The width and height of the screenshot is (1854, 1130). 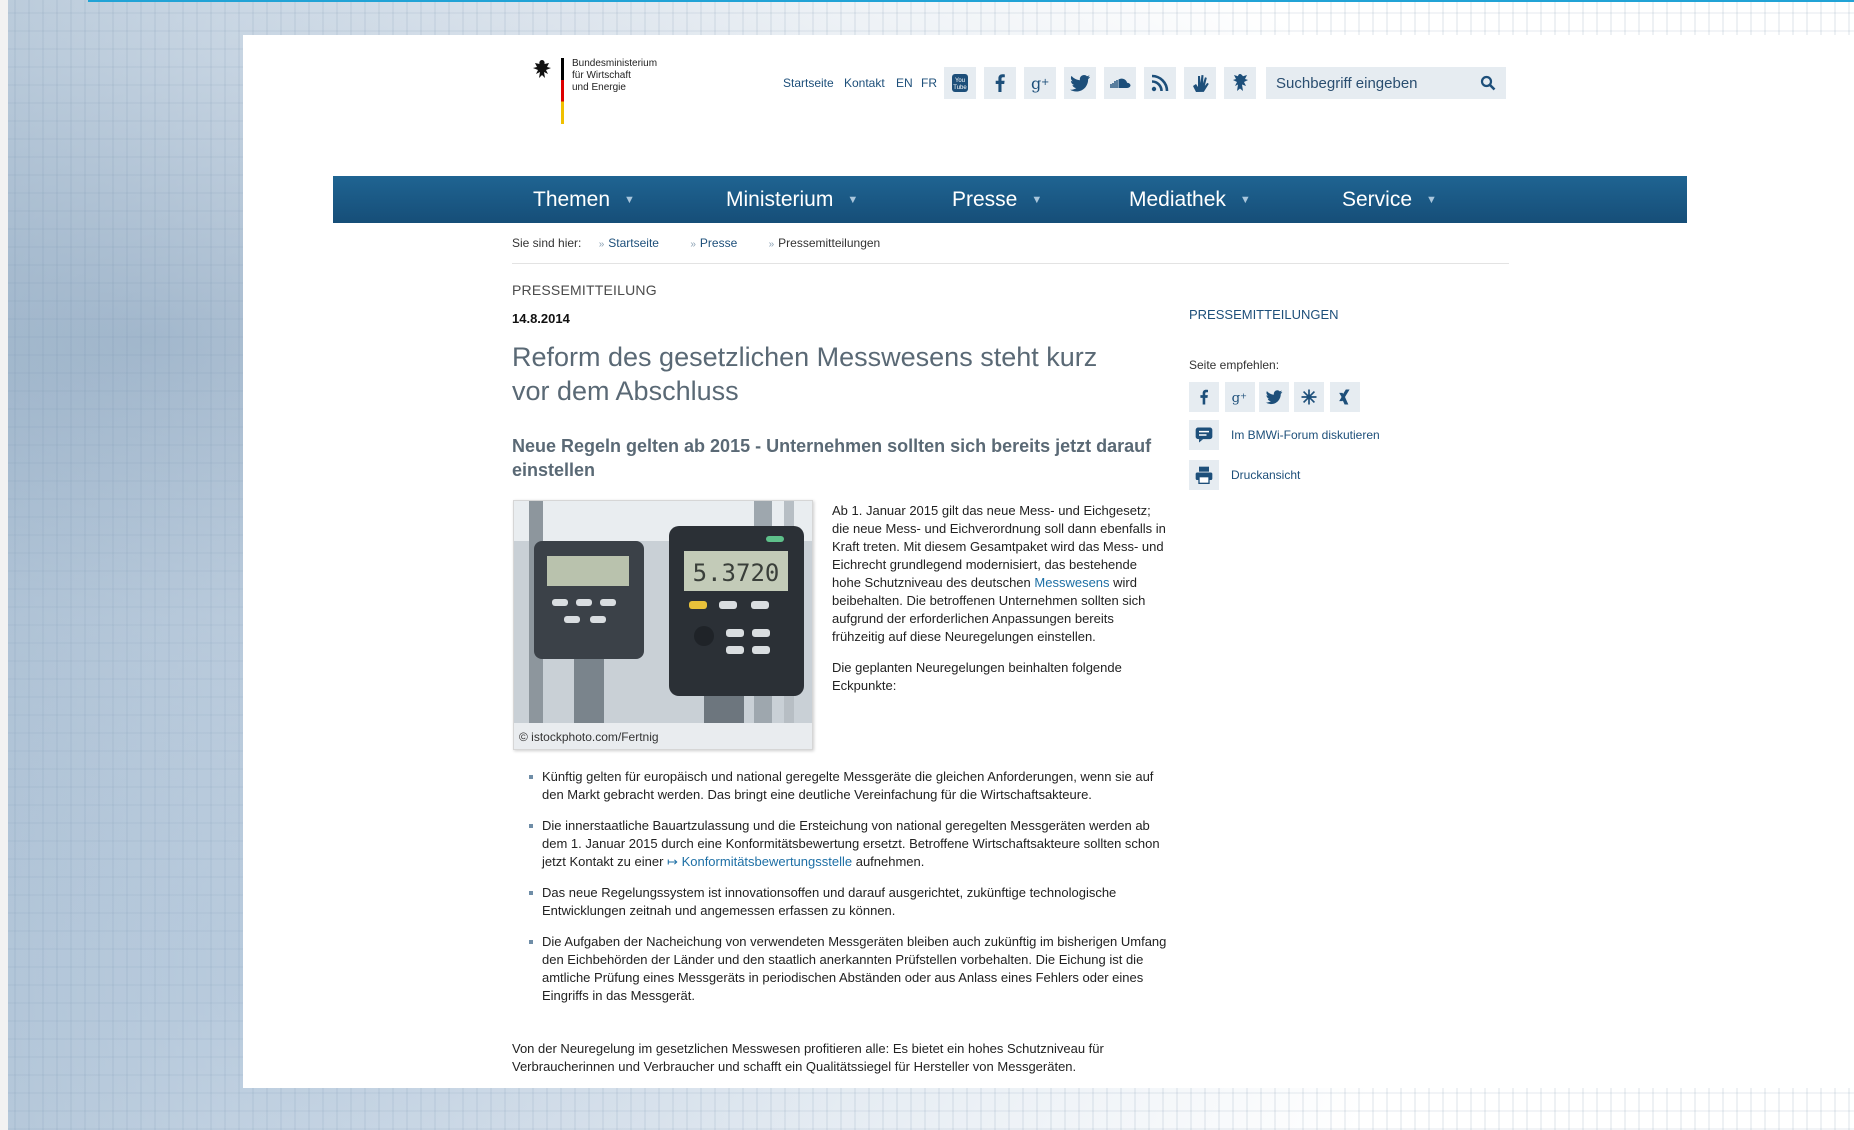 I want to click on image-caption: © istockphoto.com/Fertnig, so click(x=589, y=737).